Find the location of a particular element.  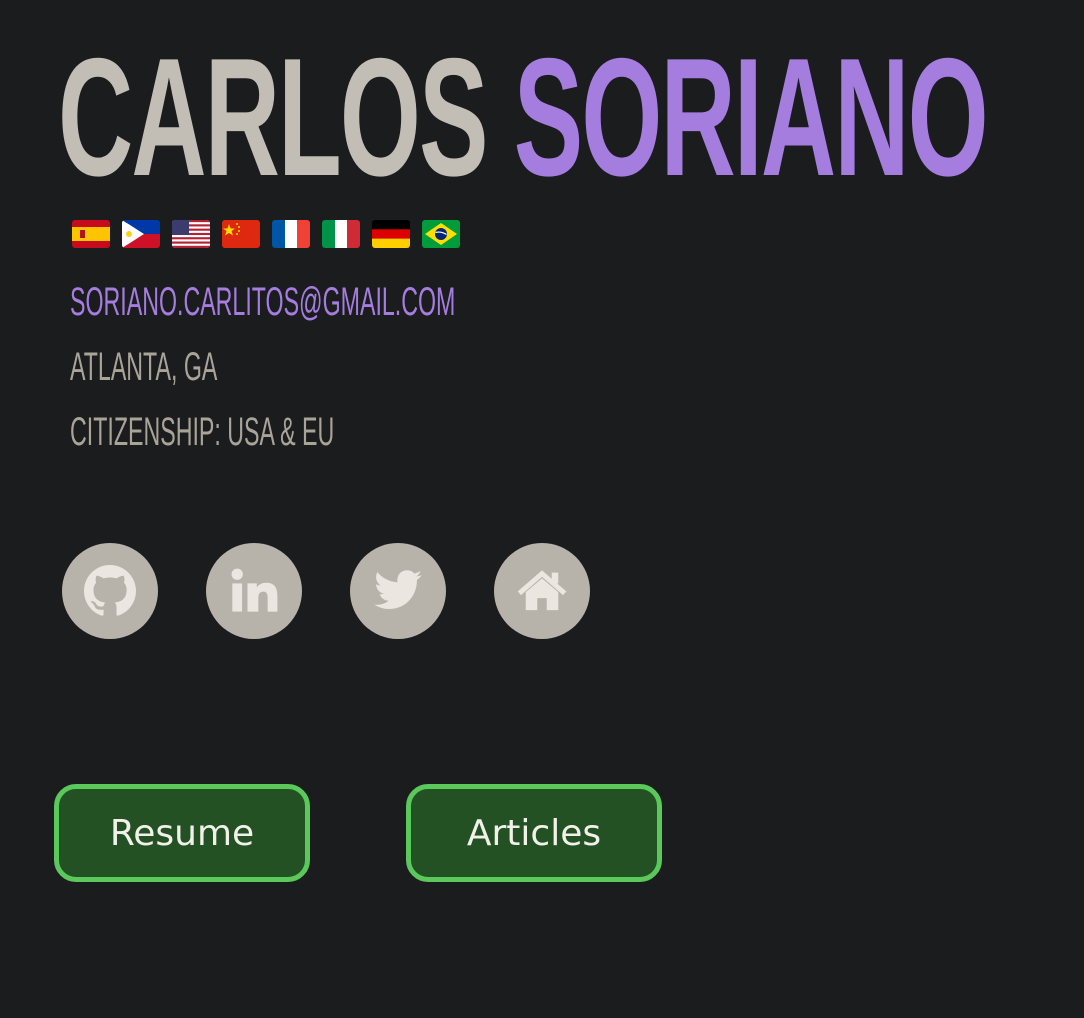

france-flag-icon is located at coordinates (291, 234).